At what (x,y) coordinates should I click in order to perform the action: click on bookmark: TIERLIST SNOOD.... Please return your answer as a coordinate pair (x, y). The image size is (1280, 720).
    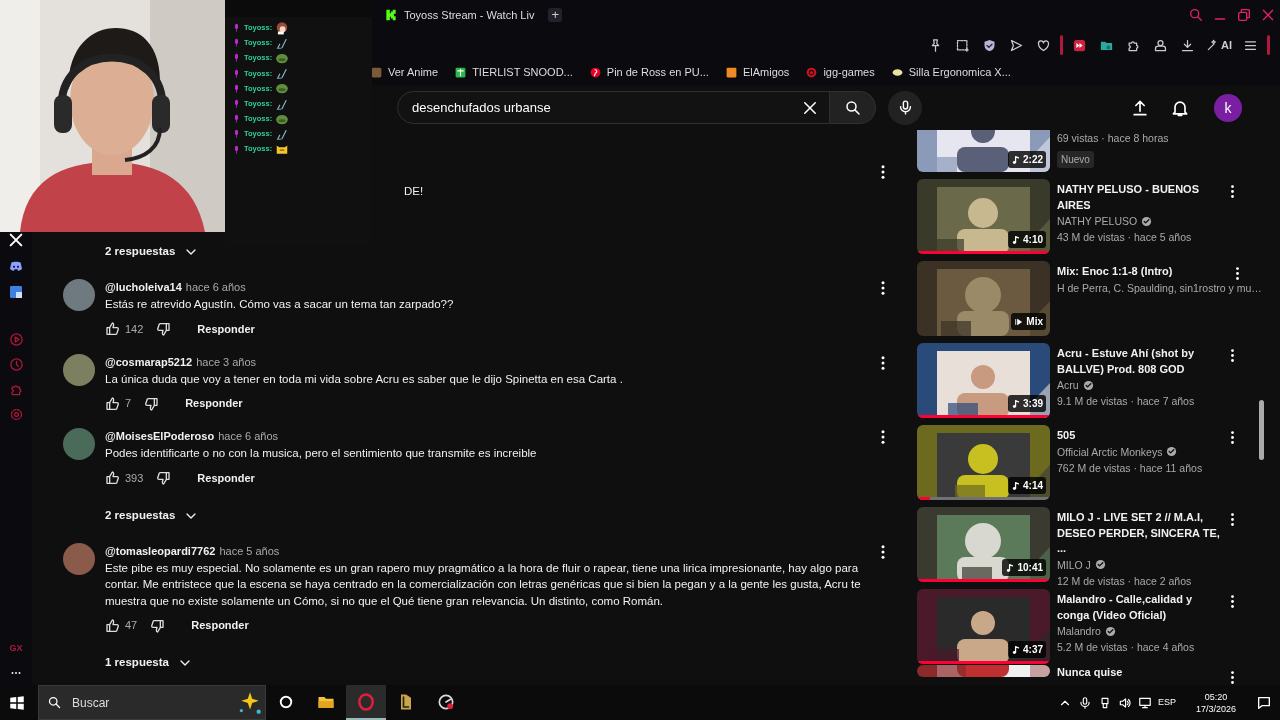
    Looking at the image, I should click on (513, 72).